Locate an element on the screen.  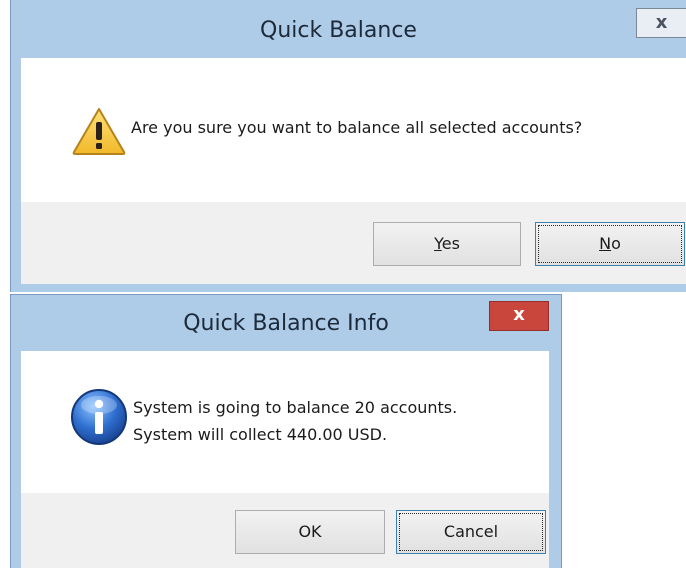
cancel-button: Cancel is located at coordinates (471, 532).